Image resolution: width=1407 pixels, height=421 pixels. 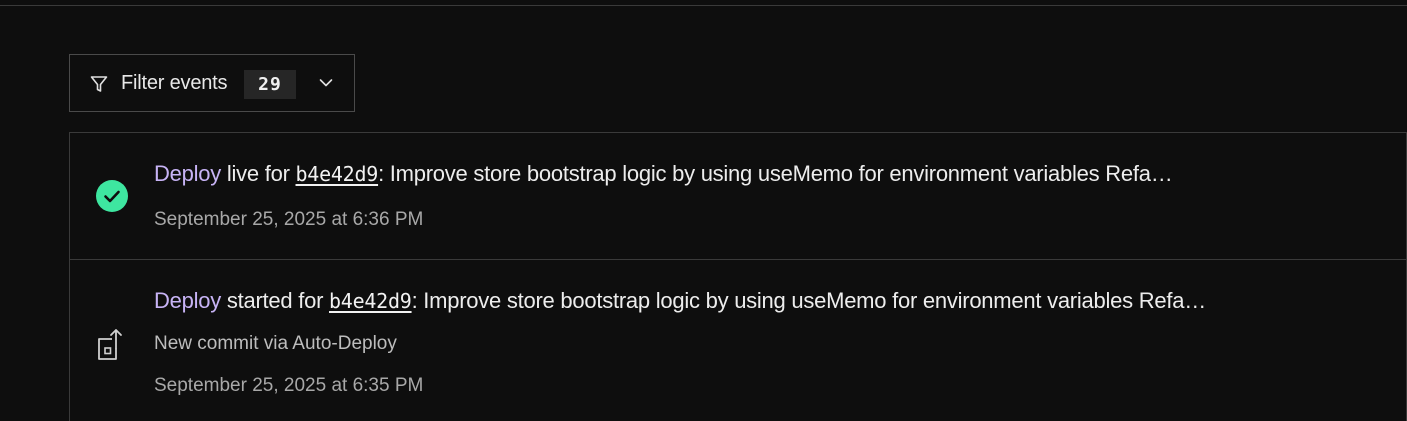 I want to click on deploy-upload-icon, so click(x=110, y=344).